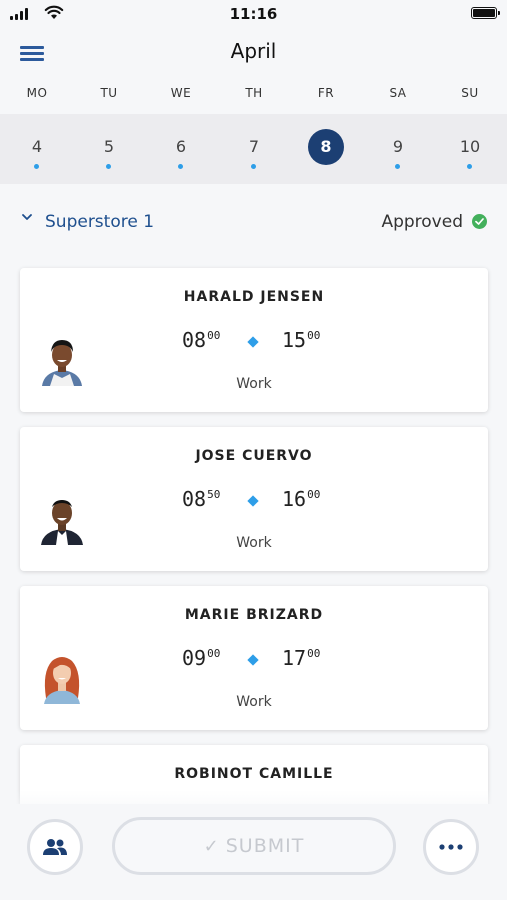  Describe the element at coordinates (254, 456) in the screenshot. I see `employee-name: JOSE CUERVO` at that location.